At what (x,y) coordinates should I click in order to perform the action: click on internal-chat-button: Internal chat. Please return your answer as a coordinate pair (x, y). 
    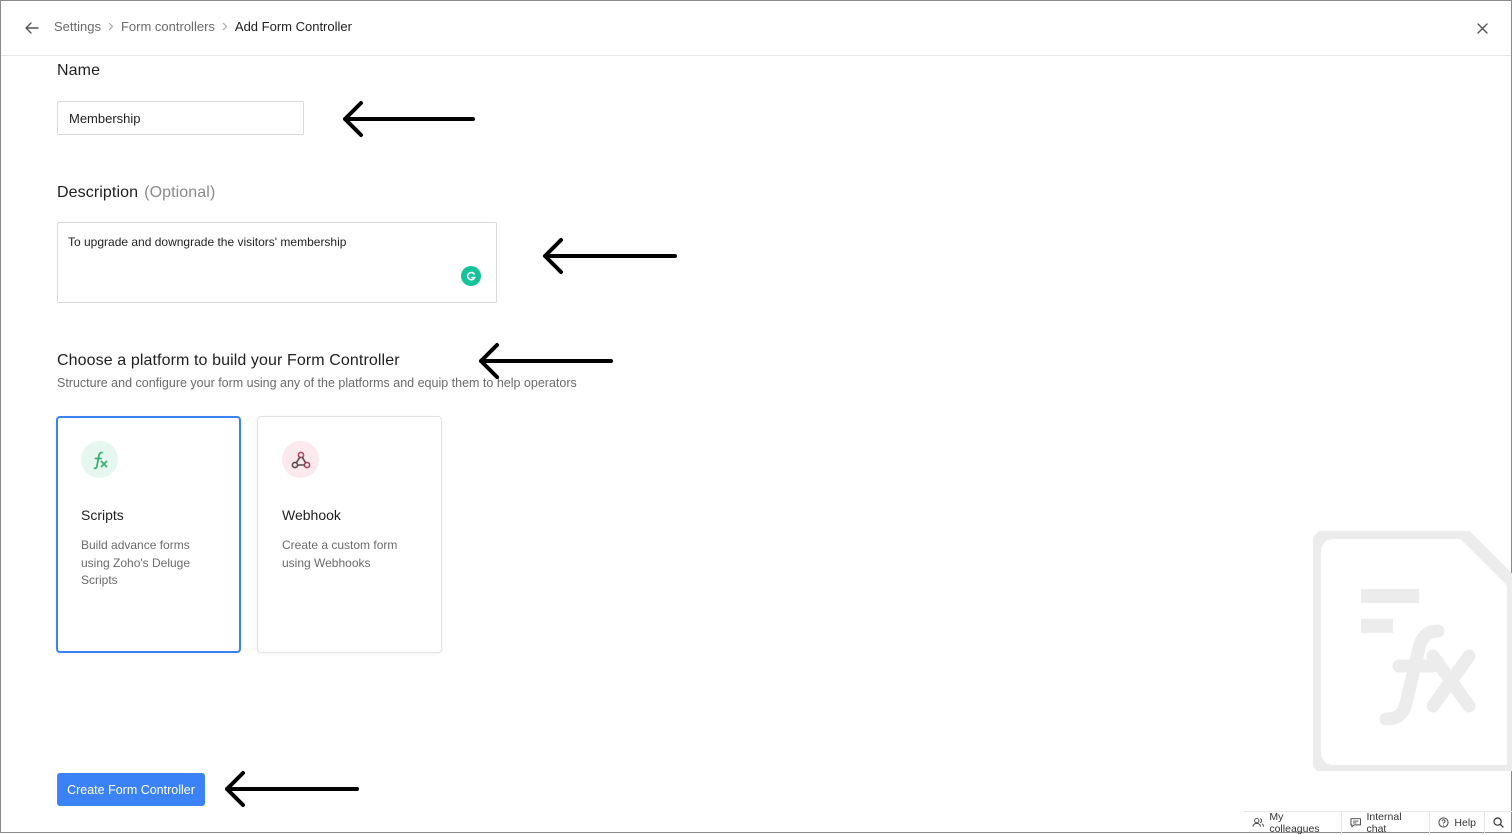
    Looking at the image, I should click on (1385, 822).